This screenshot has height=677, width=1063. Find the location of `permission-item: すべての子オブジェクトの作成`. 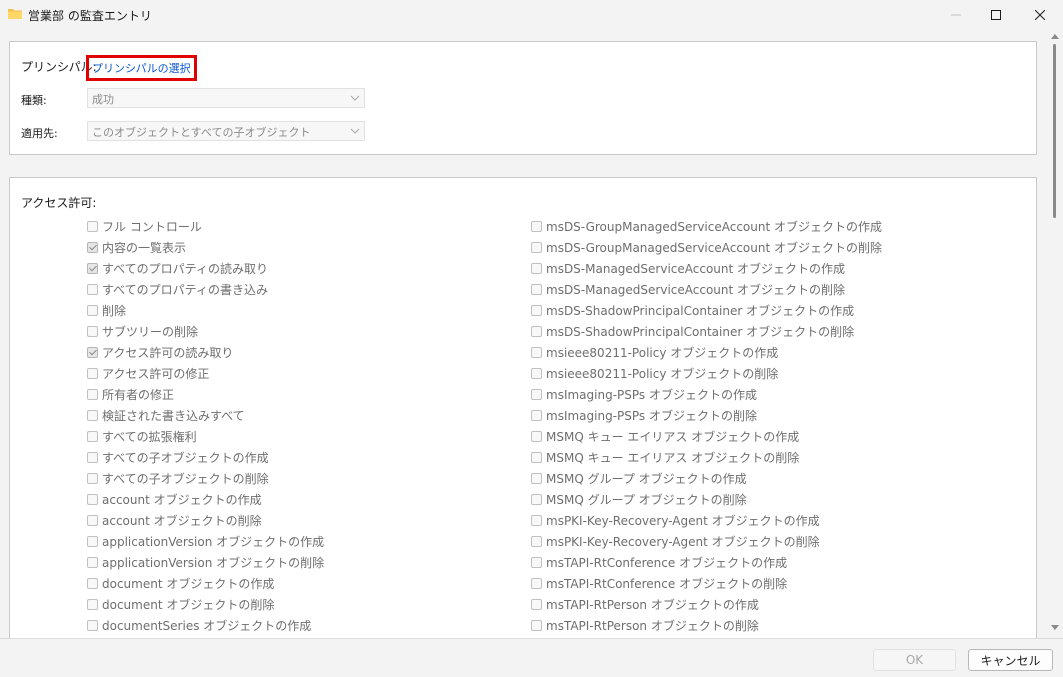

permission-item: すべての子オブジェクトの作成 is located at coordinates (205, 457).